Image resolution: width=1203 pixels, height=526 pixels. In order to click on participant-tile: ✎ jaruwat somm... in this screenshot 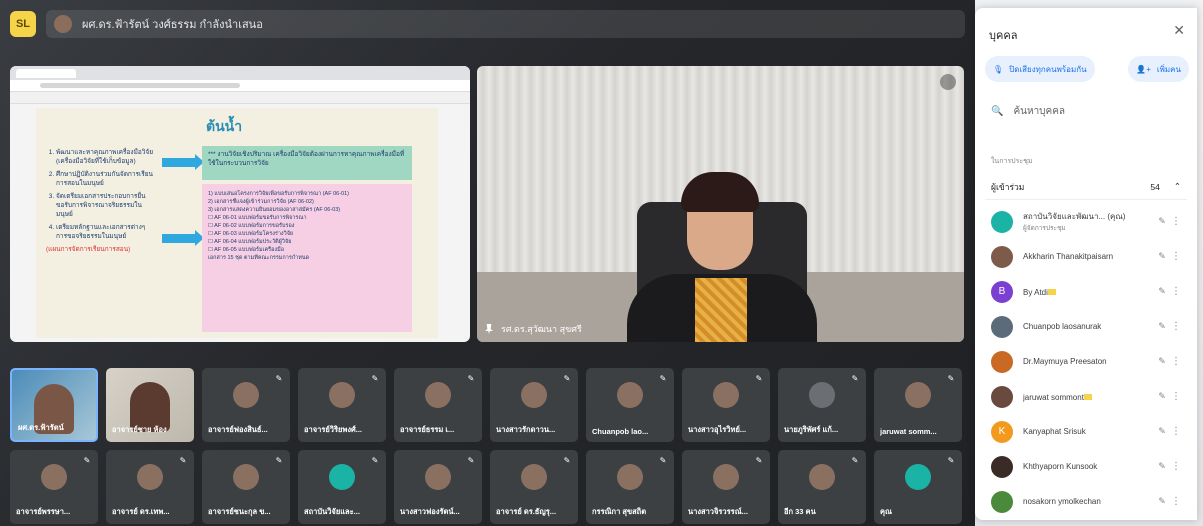, I will do `click(918, 405)`.